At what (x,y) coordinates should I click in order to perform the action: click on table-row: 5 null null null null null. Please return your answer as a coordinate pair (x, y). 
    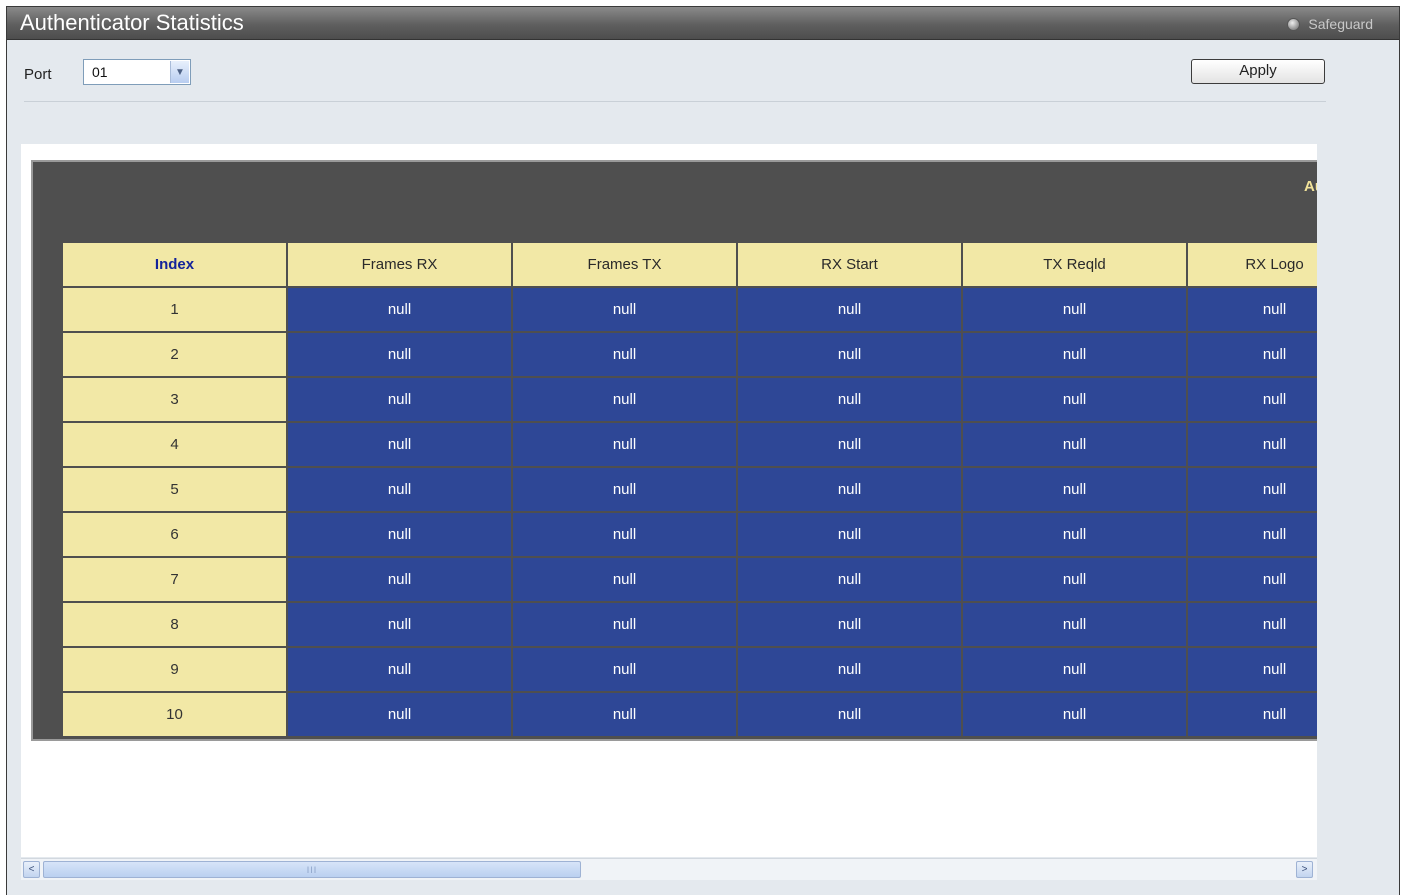
    Looking at the image, I should click on (689, 489).